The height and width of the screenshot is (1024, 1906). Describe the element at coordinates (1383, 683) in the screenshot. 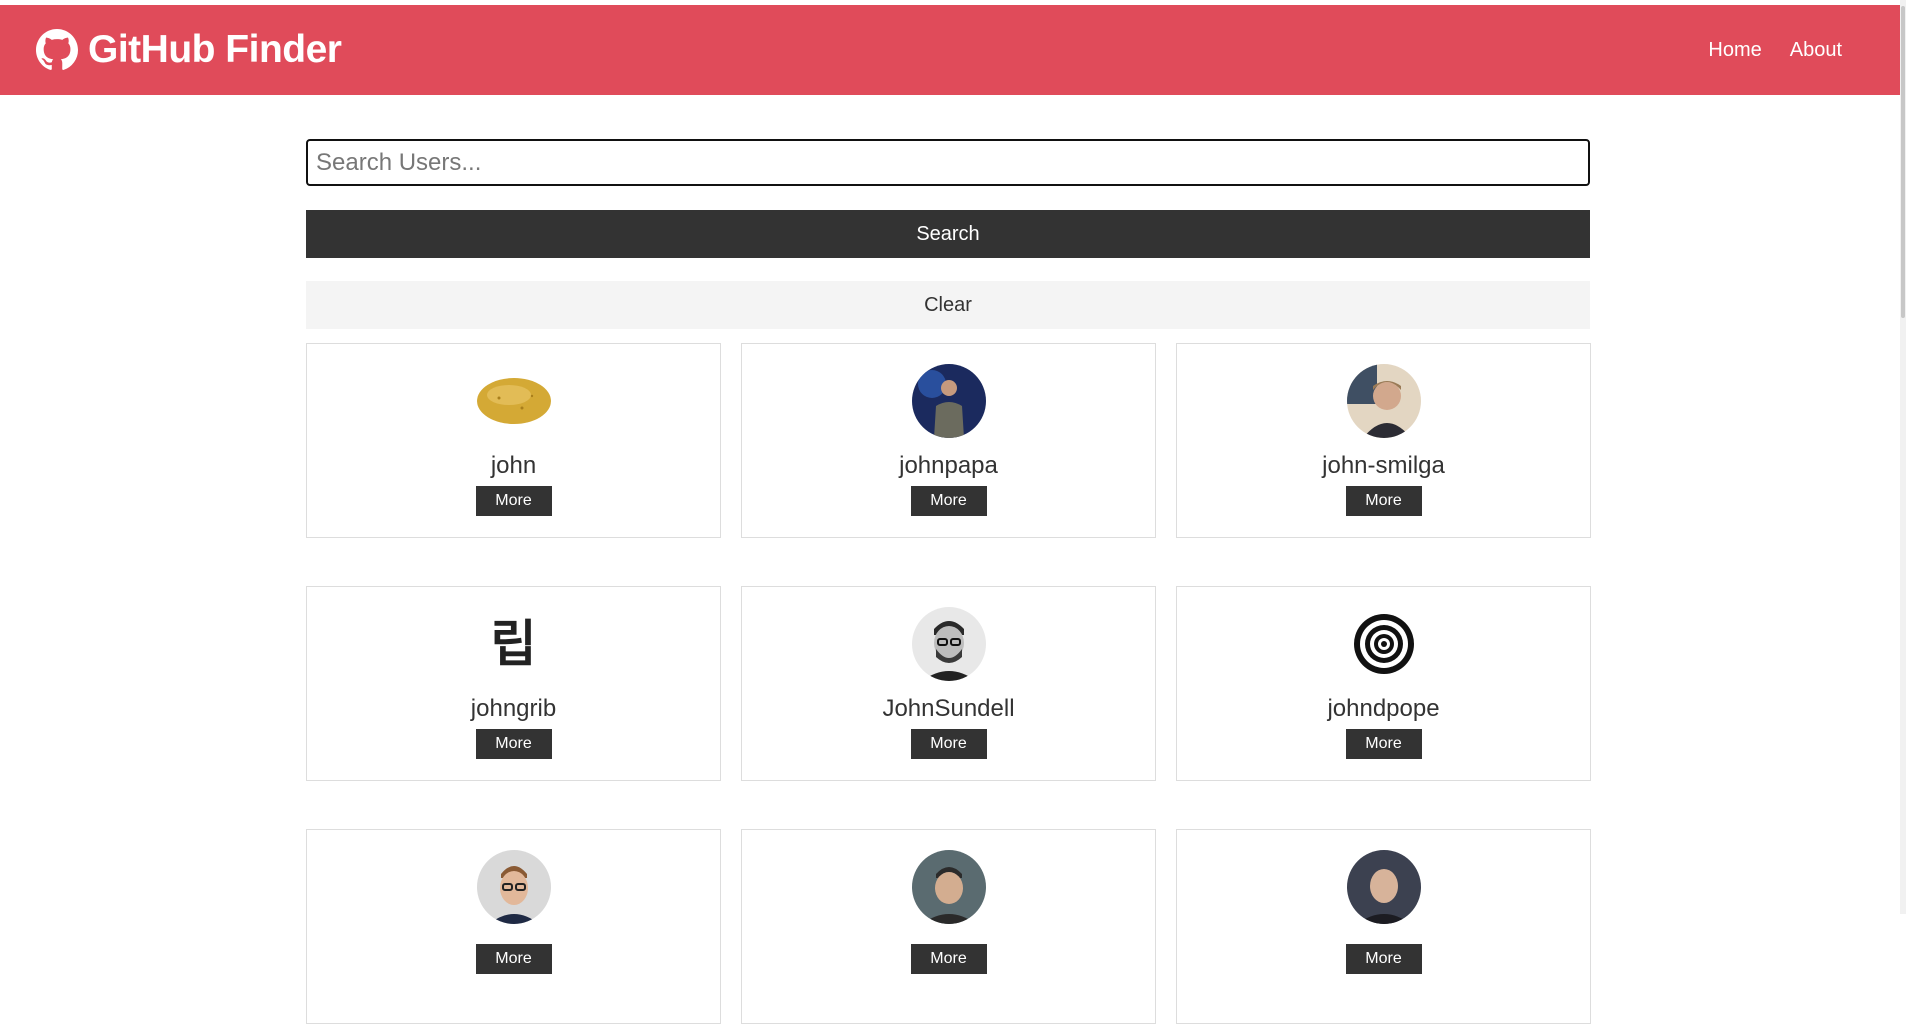

I see `user-card: johndpope More` at that location.